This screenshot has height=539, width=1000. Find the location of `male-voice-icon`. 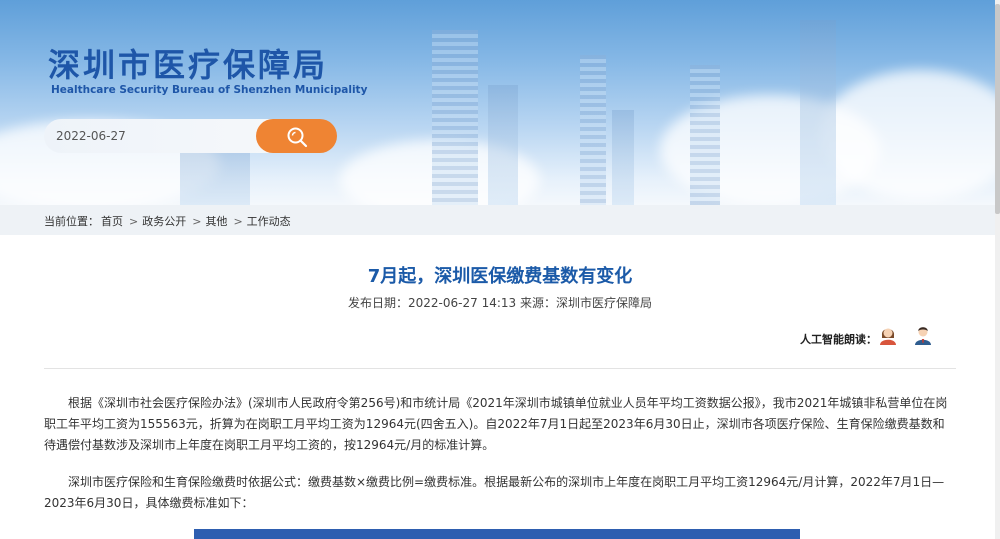

male-voice-icon is located at coordinates (923, 334).